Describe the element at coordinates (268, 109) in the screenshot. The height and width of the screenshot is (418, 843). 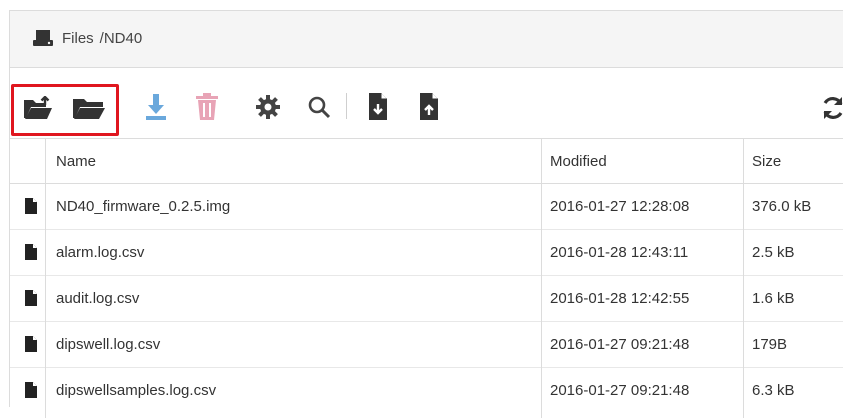
I see `settings-icon` at that location.